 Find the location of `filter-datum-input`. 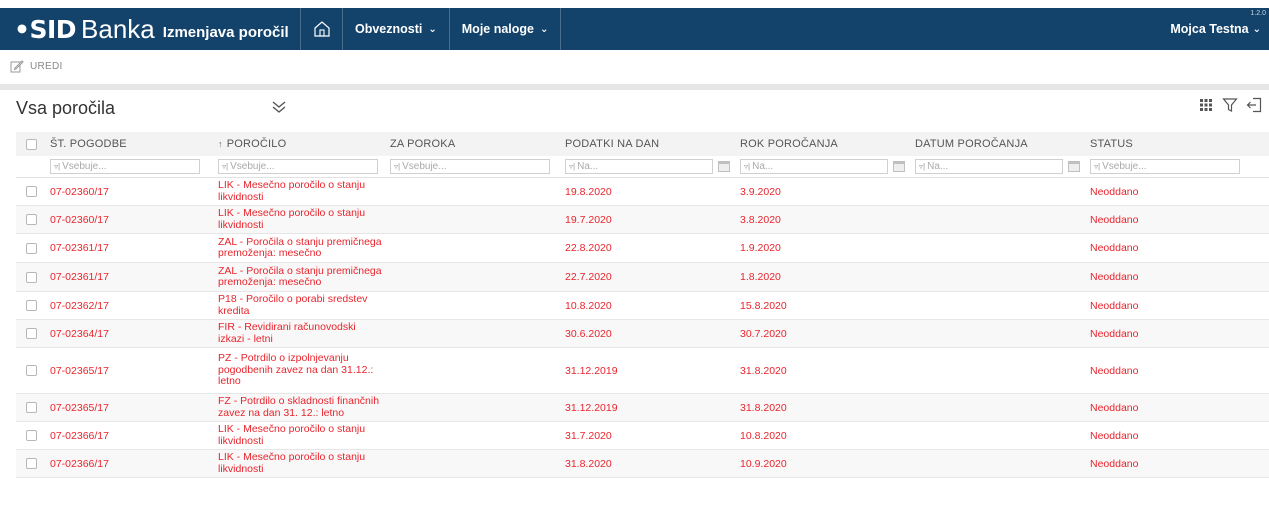

filter-datum-input is located at coordinates (994, 166).